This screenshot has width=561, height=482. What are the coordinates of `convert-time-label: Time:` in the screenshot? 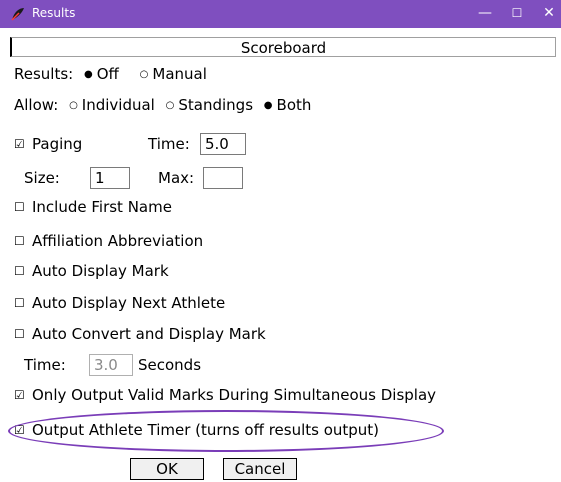 It's located at (45, 365).